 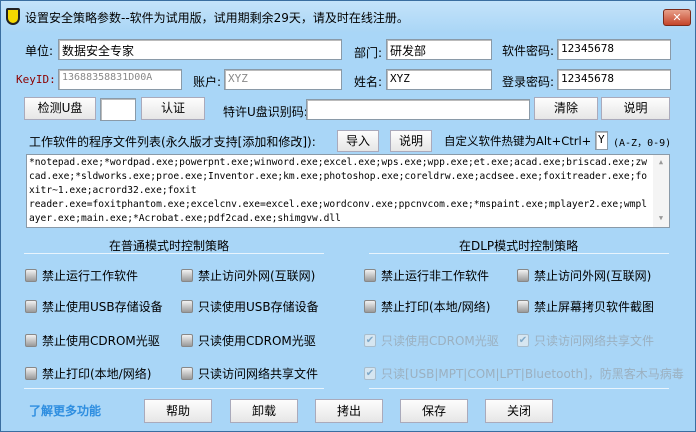 I want to click on normal-policy-checkbox: 禁止使用CDROM光驱, so click(x=92, y=340).